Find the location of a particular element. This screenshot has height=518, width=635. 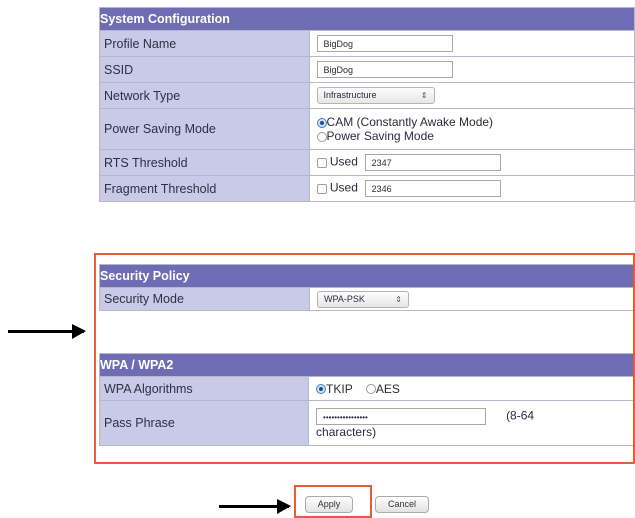

network-type-value: Infrastructure is located at coordinates (350, 95).